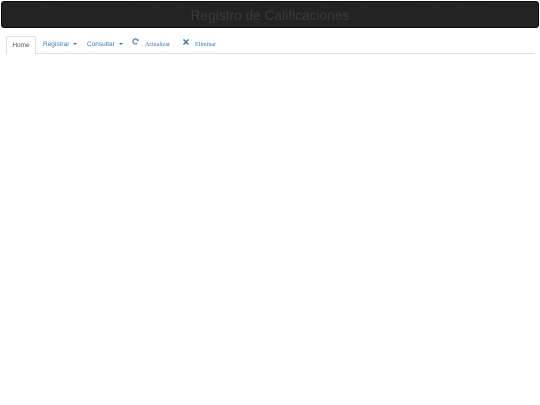 This screenshot has width=540, height=405. I want to click on tab-home-label: Home, so click(21, 45).